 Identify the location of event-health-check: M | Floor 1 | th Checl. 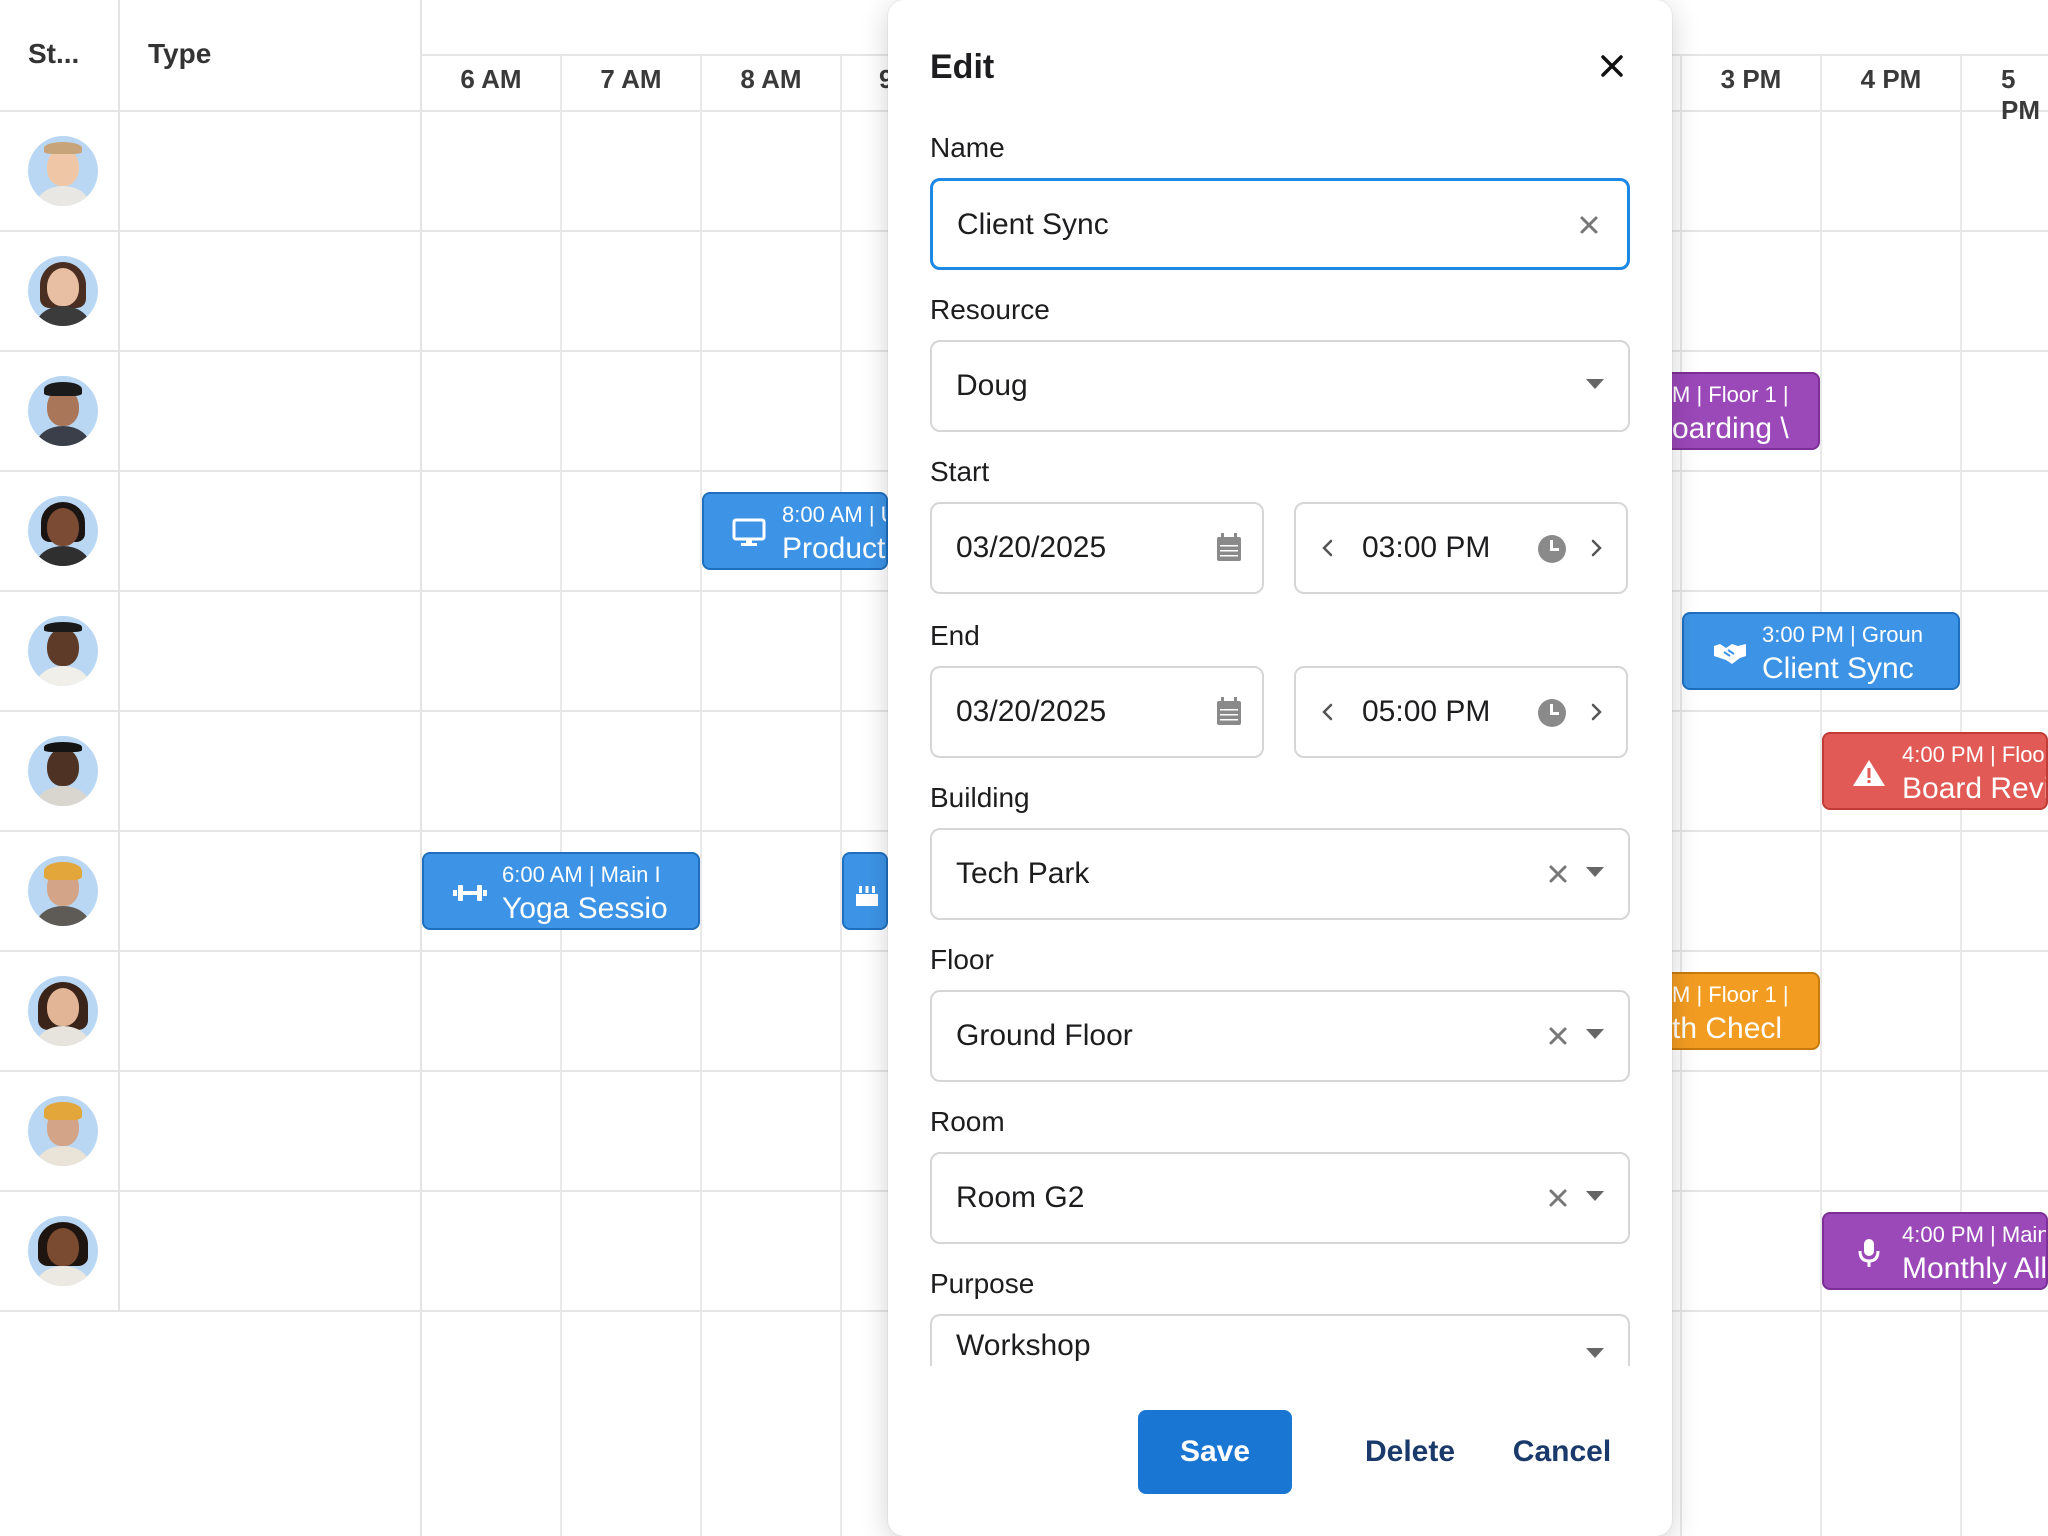
(1740, 1011).